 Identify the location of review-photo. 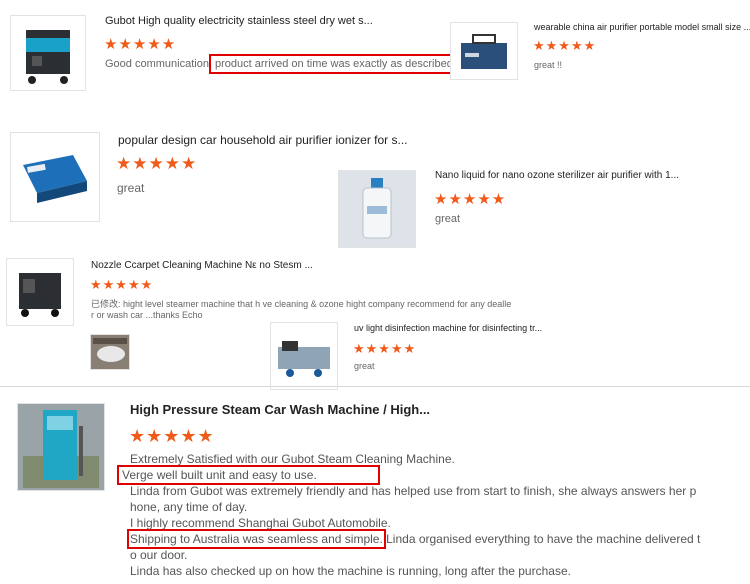
(110, 352).